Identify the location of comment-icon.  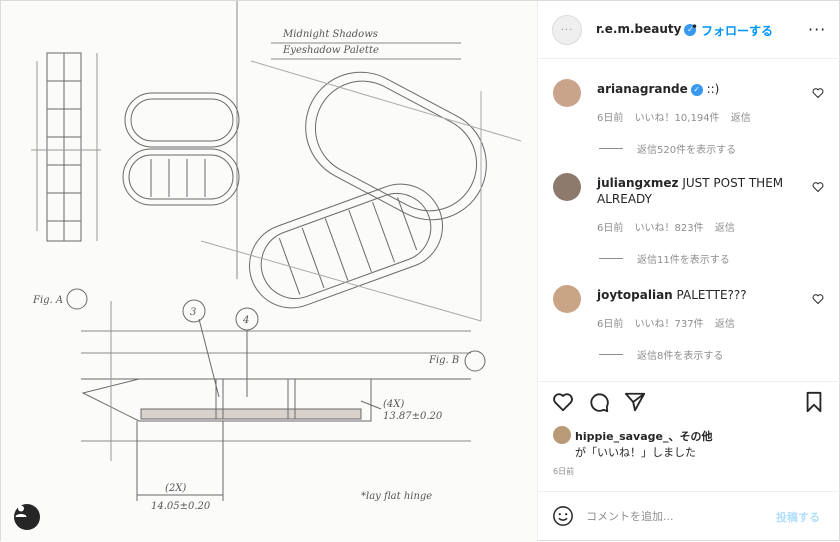
(599, 402).